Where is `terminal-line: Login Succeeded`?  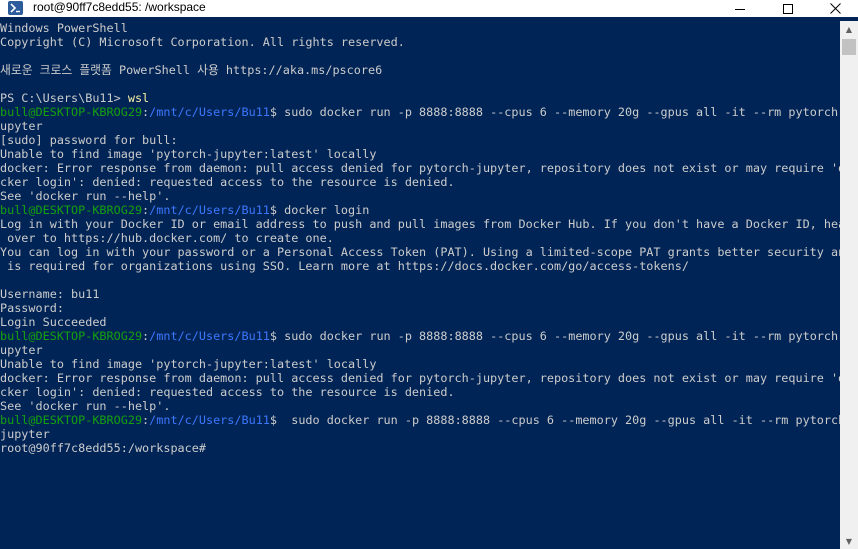
terminal-line: Login Succeeded is located at coordinates (53, 322).